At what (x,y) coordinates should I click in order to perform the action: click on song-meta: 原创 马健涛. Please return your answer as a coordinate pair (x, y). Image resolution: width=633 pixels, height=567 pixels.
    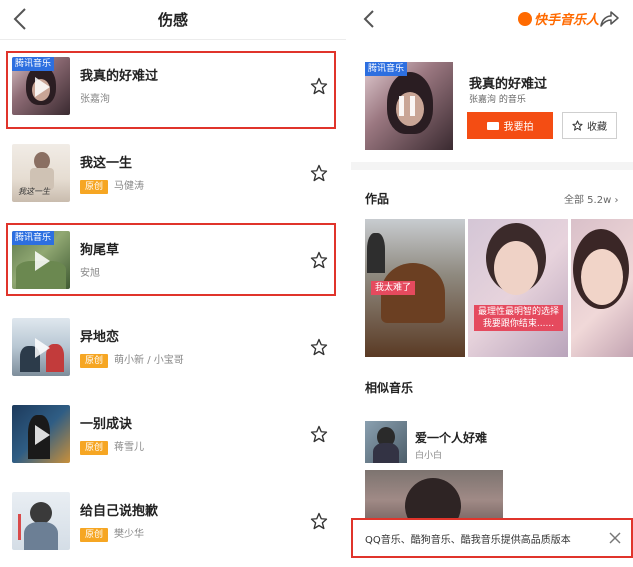
    Looking at the image, I should click on (112, 185).